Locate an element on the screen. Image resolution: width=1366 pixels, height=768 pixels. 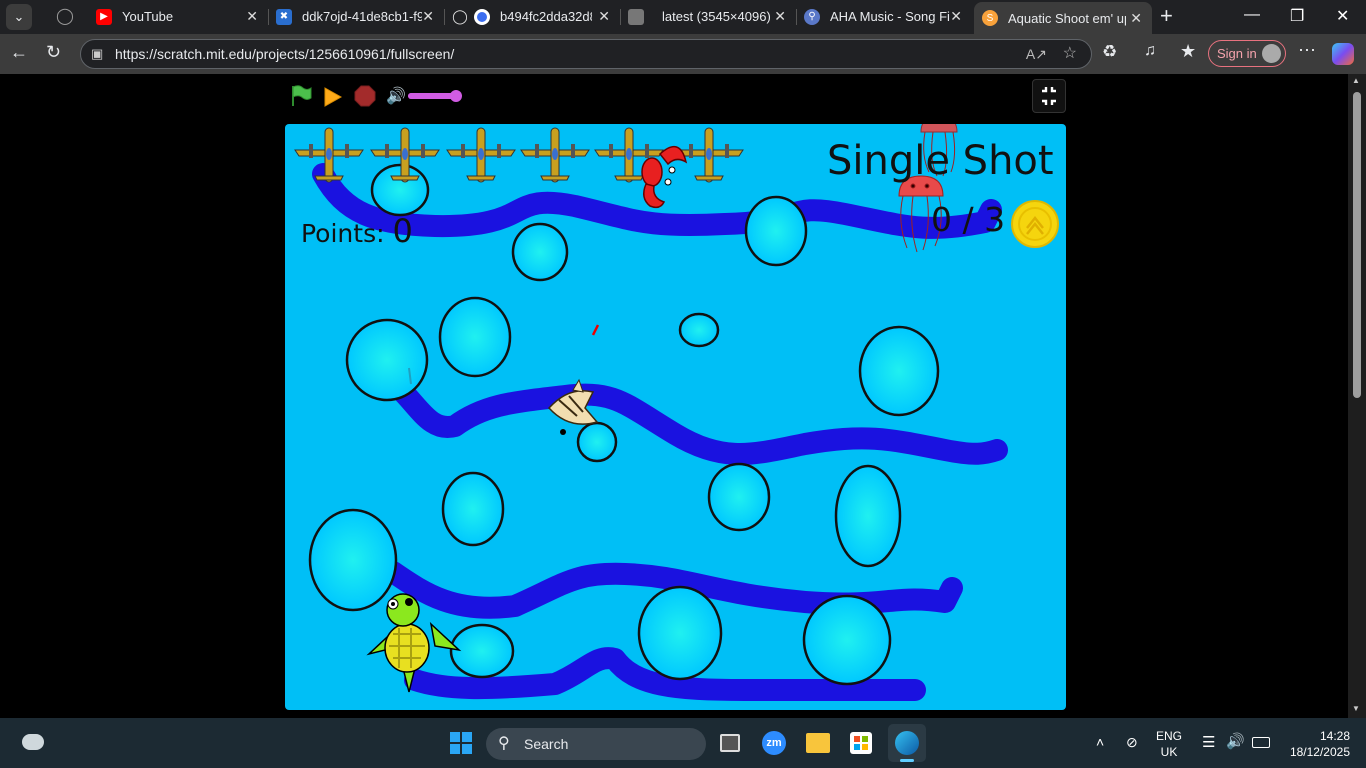
volume-slider-fill is located at coordinates (432, 96).